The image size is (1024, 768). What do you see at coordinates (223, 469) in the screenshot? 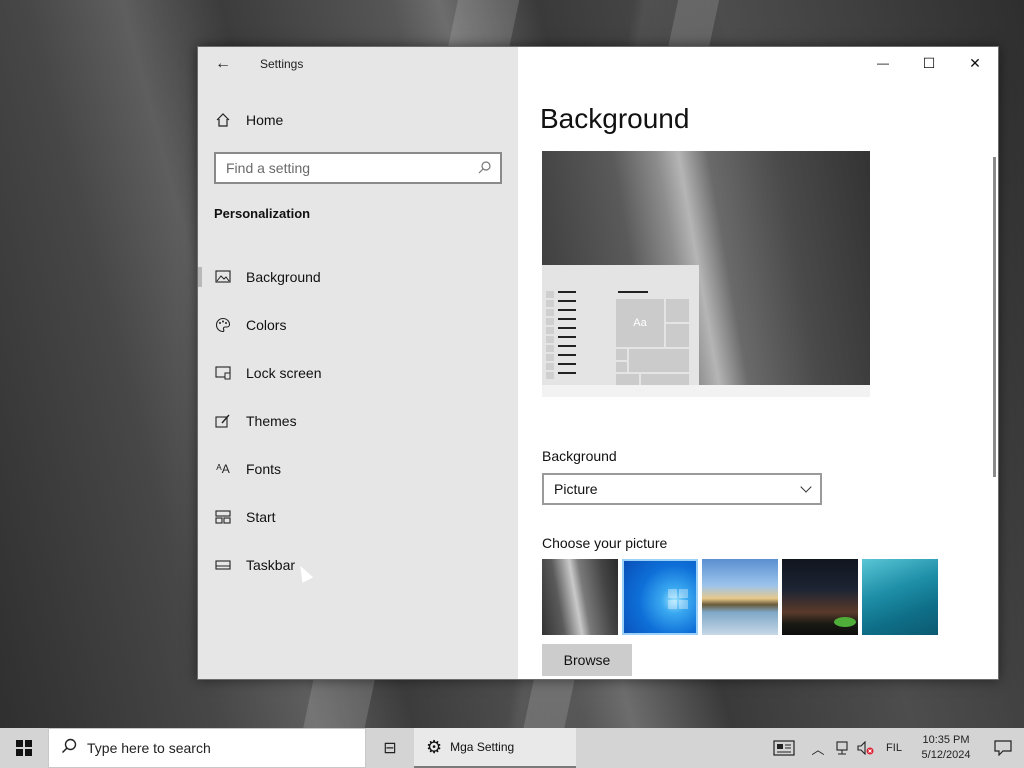
I see `fonts-icon: ᴬA` at bounding box center [223, 469].